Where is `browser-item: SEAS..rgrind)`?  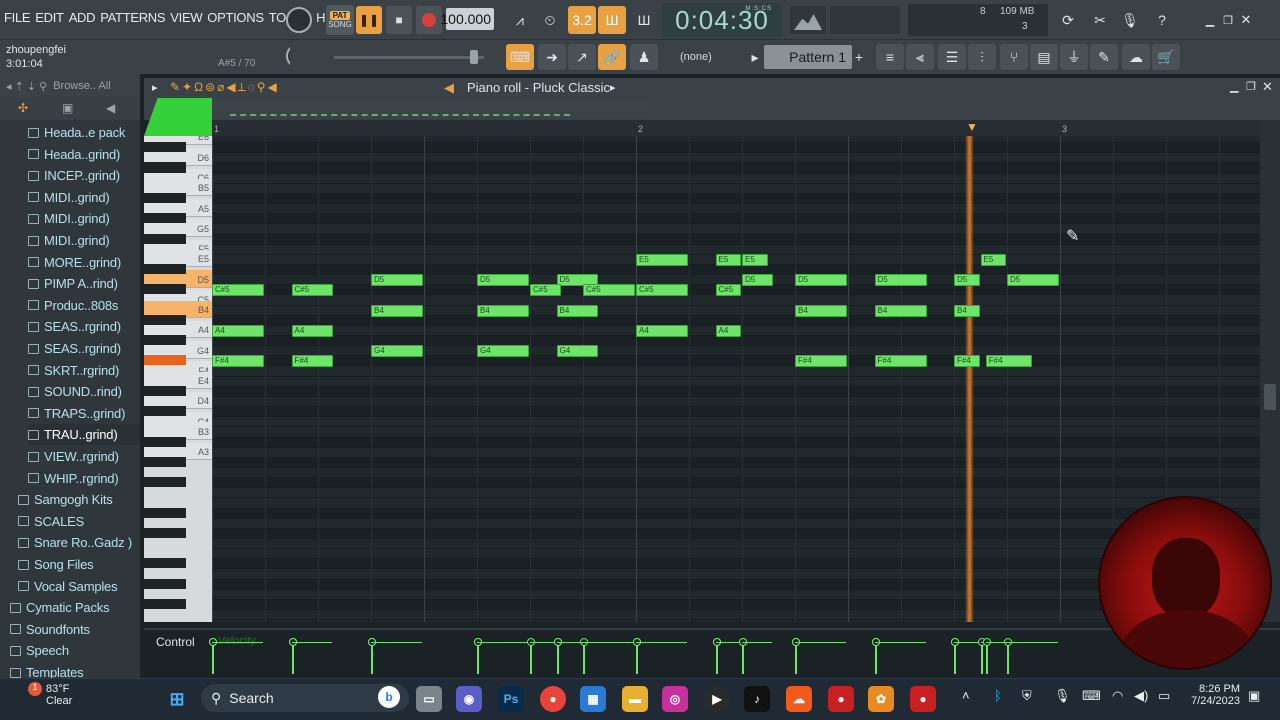 browser-item: SEAS..rgrind) is located at coordinates (84, 348).